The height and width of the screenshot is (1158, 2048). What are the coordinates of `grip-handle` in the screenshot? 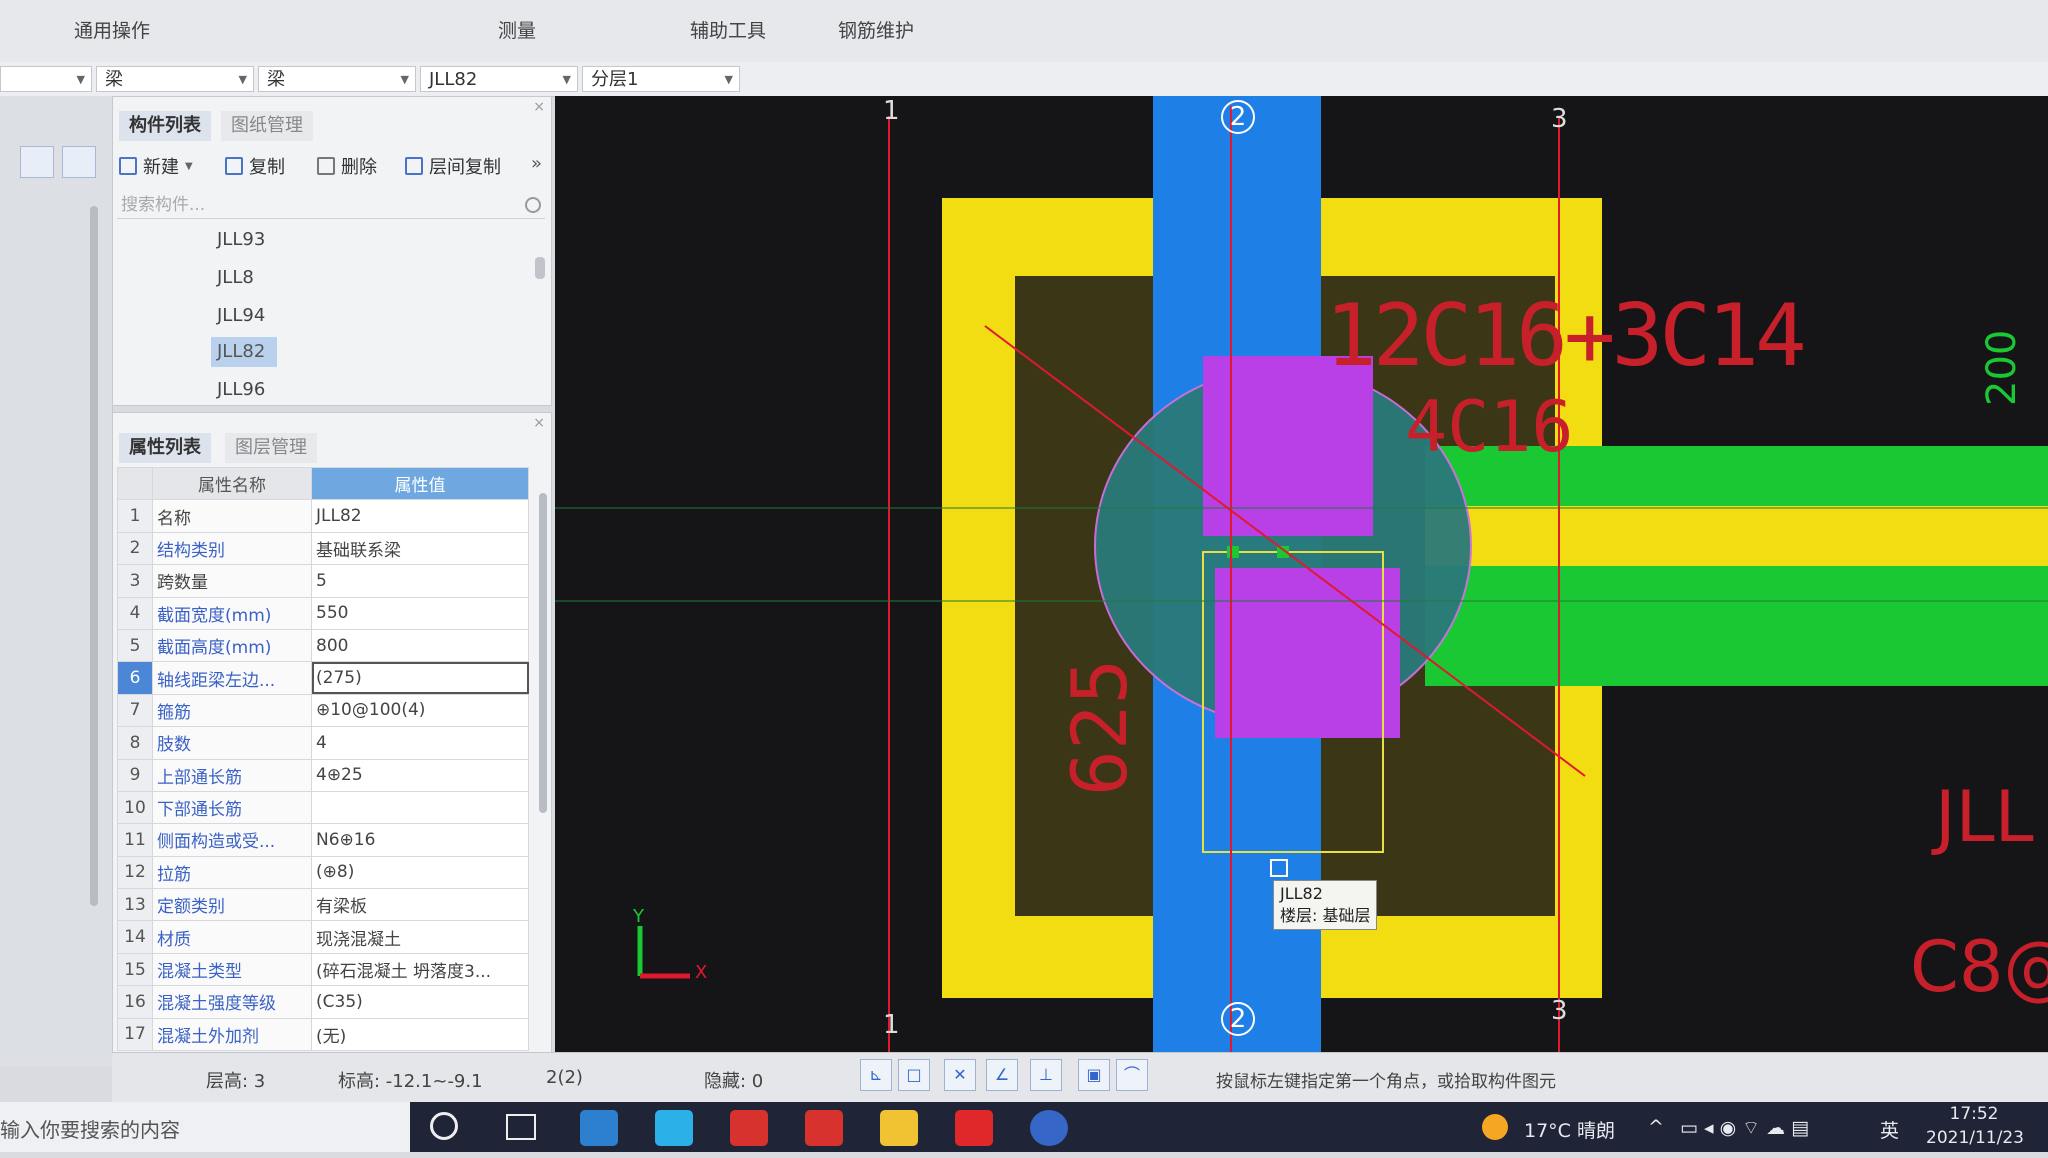 It's located at (1233, 552).